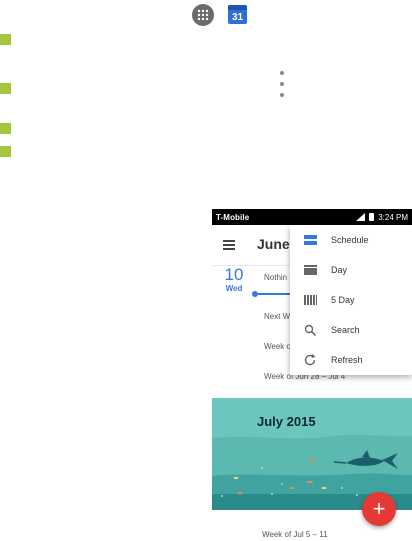 Image resolution: width=412 pixels, height=541 pixels. What do you see at coordinates (379, 509) in the screenshot?
I see `add-event-button: +` at bounding box center [379, 509].